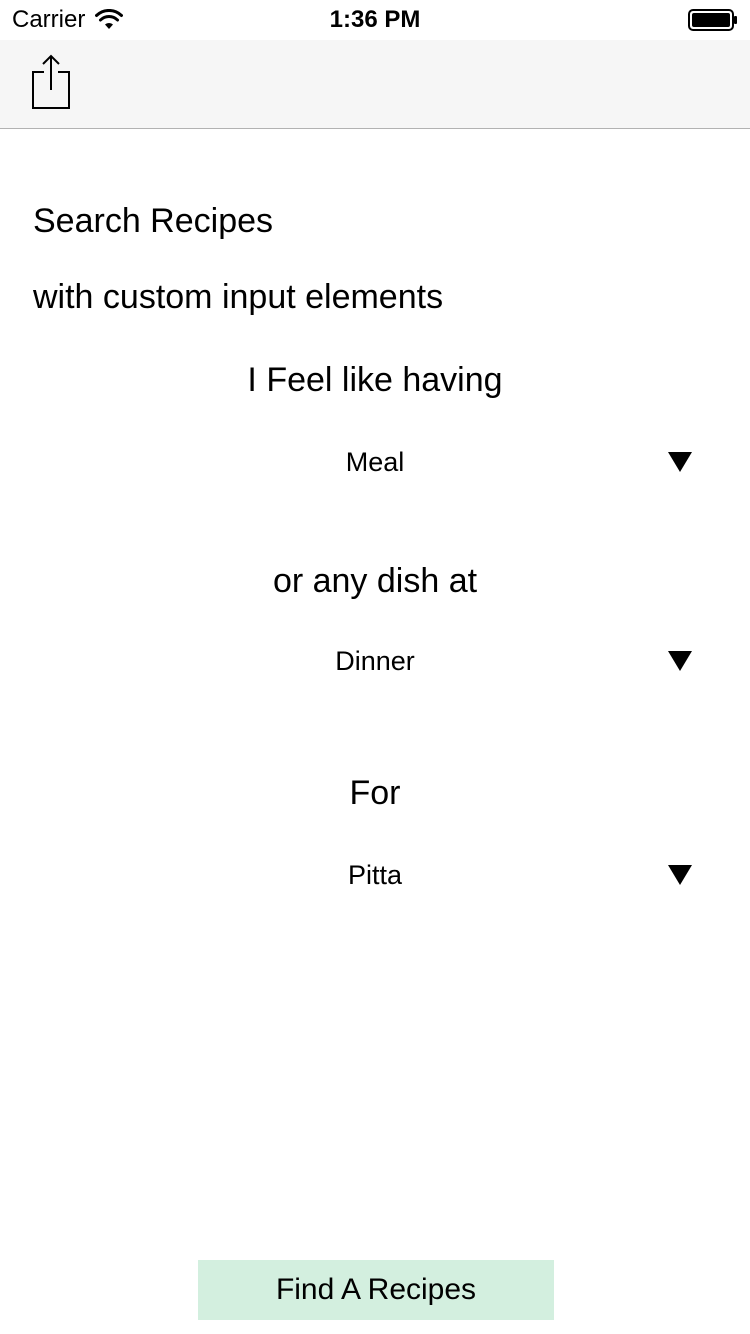  I want to click on meal-time-value: Dinner, so click(375, 661).